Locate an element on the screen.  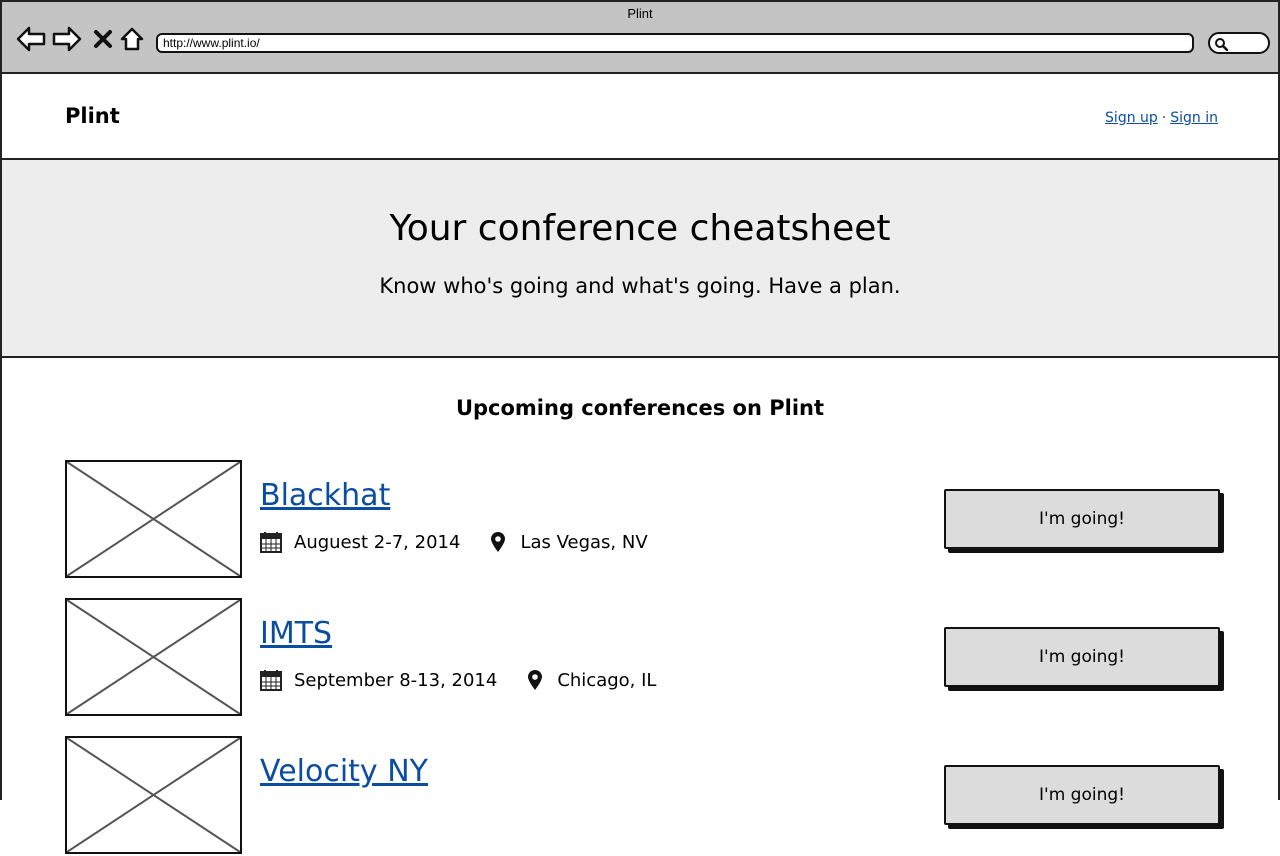
conference-location: Chicago, IL is located at coordinates (607, 680).